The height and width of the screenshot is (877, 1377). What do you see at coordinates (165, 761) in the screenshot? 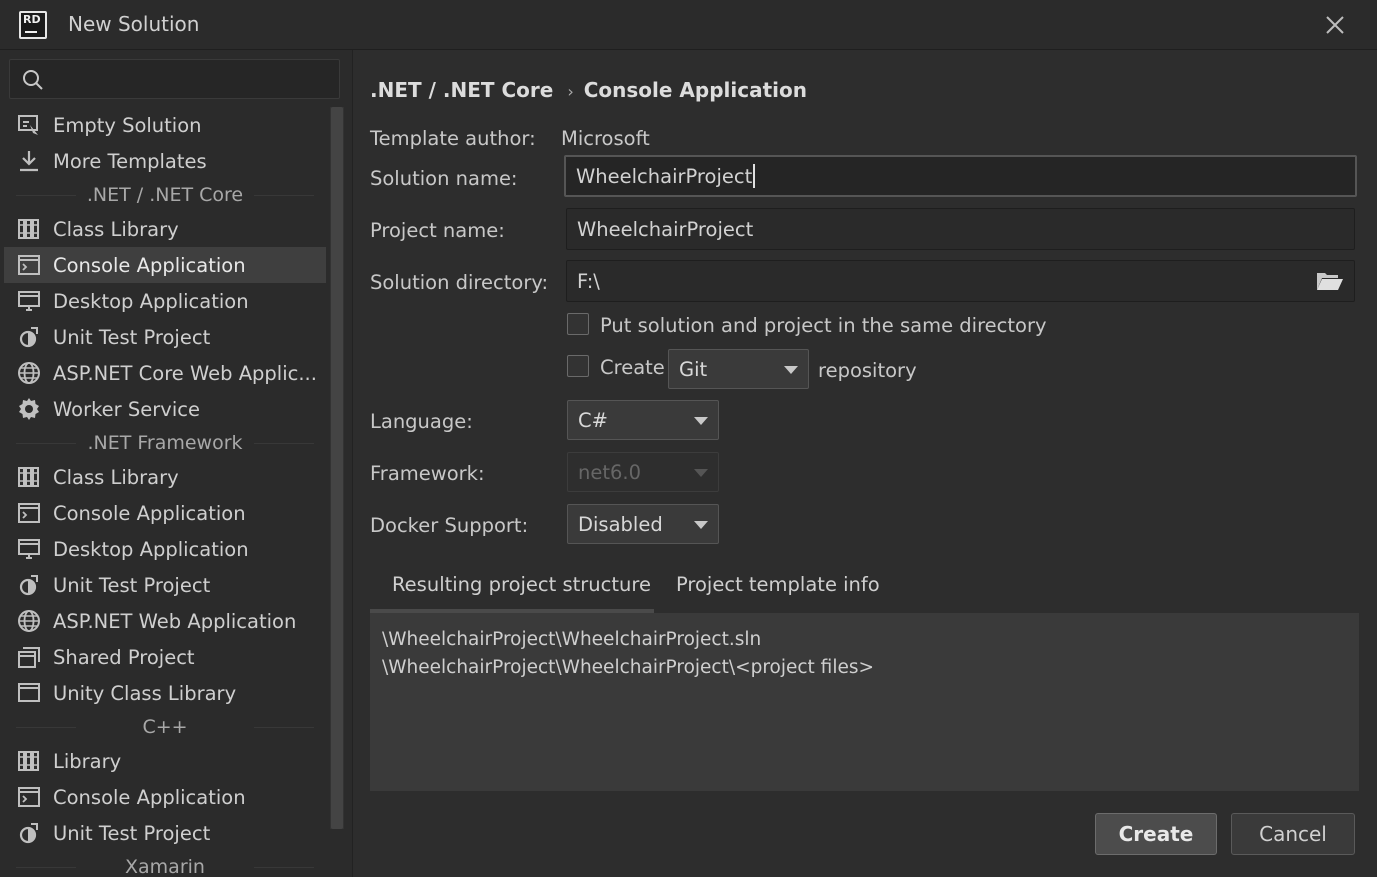
I see `sidebar-item-library: Library` at bounding box center [165, 761].